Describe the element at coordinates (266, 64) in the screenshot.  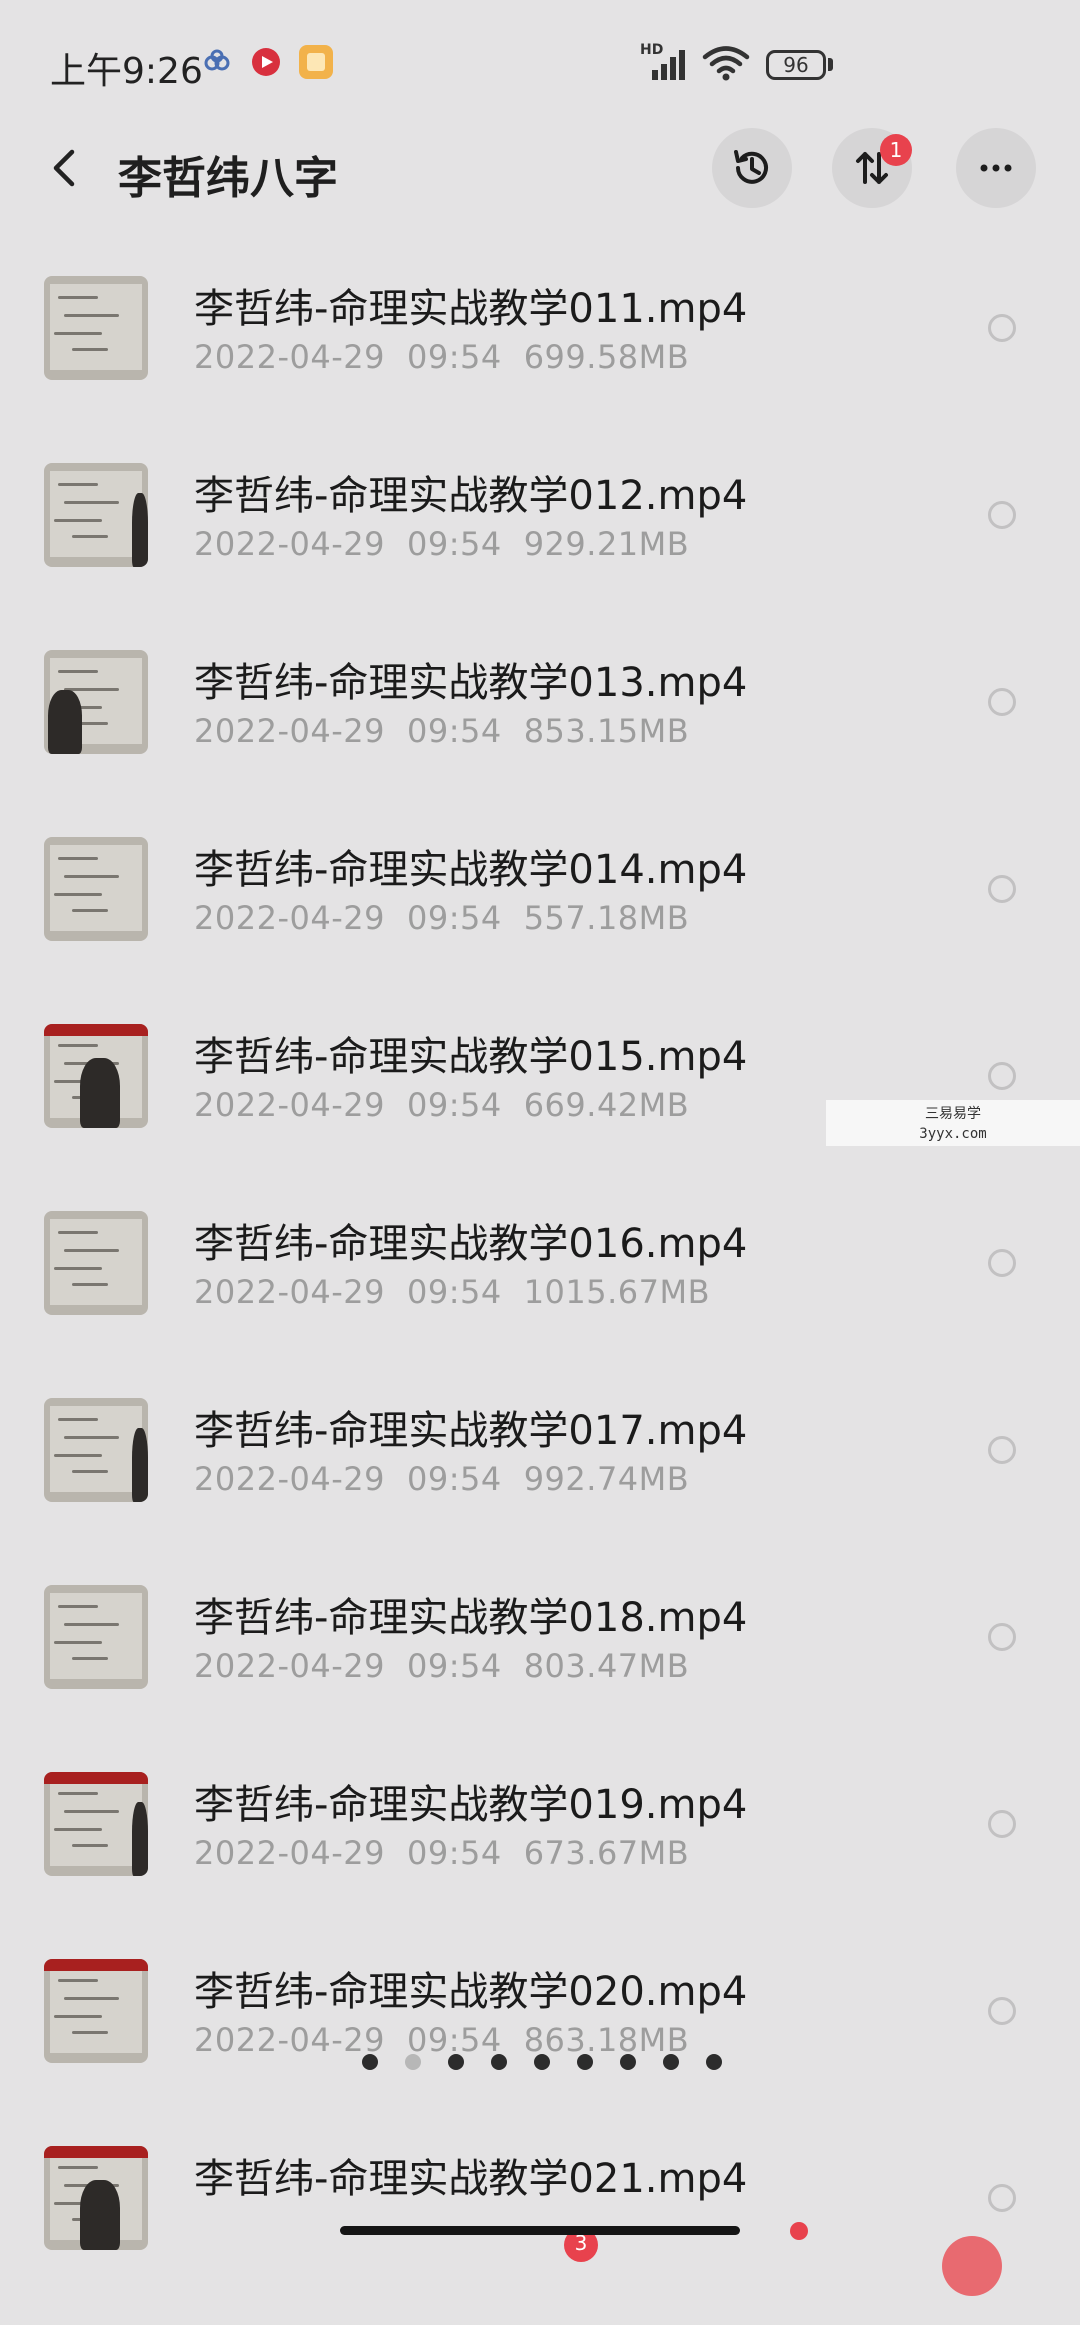
I see `video-app-icon` at that location.